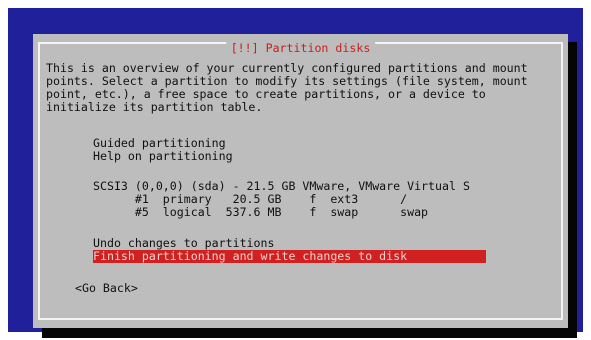 The height and width of the screenshot is (340, 591). Describe the element at coordinates (163, 156) in the screenshot. I see `help-on-partitioning-item: Help on partitioning` at that location.